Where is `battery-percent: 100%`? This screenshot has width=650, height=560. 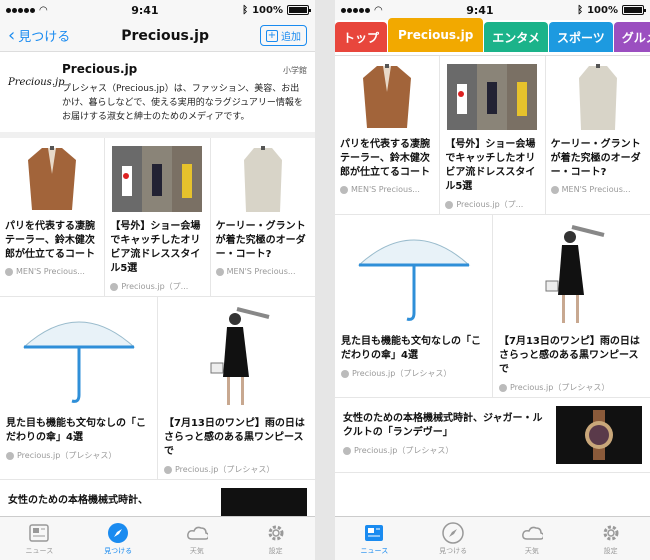
battery-percent: 100% is located at coordinates (602, 10).